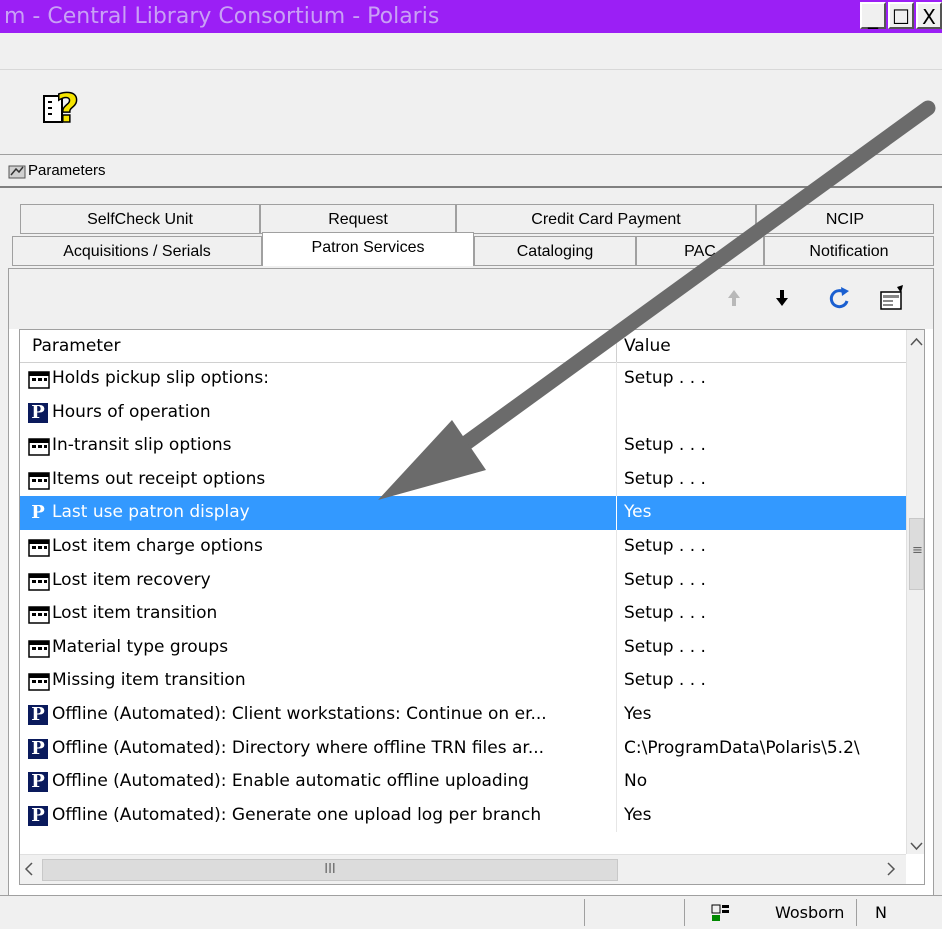  What do you see at coordinates (471, 112) in the screenshot?
I see `toolbar: ?` at bounding box center [471, 112].